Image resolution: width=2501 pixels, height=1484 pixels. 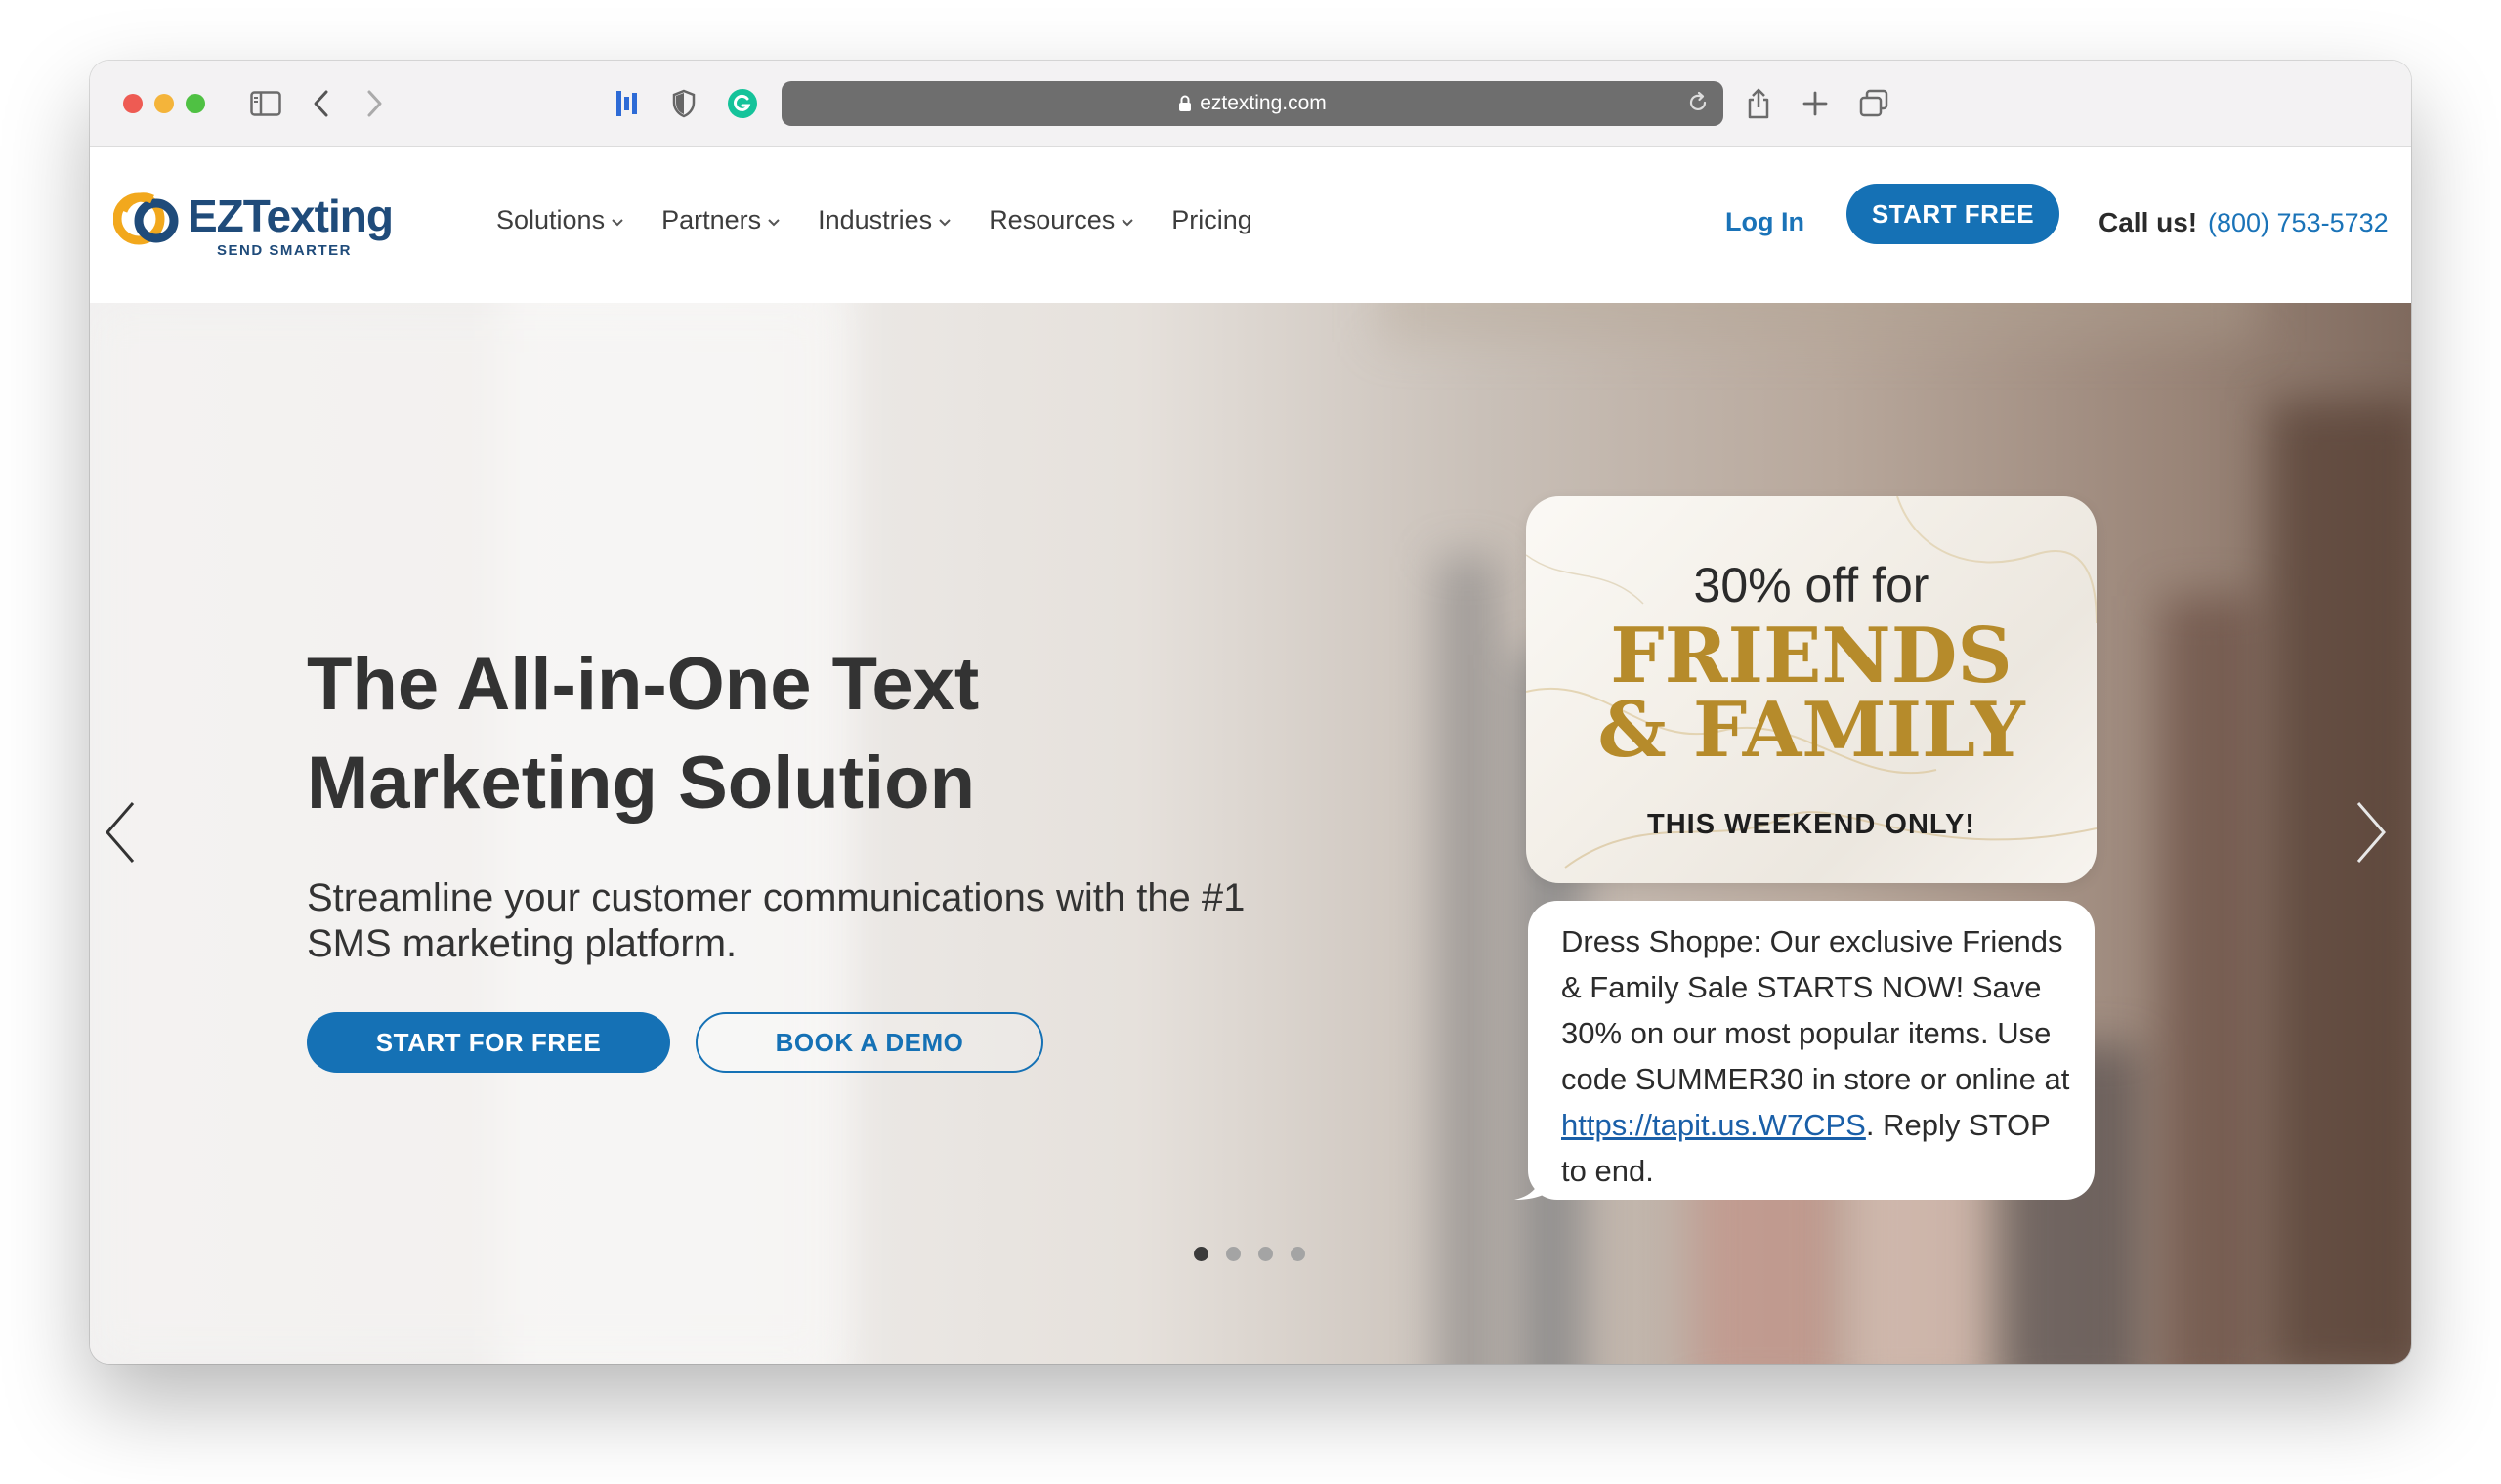 I want to click on nav-item-solutions: Solutions, so click(x=560, y=220).